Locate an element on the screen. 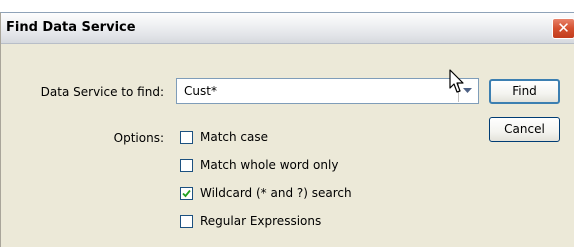 This screenshot has width=574, height=247. find-label: Data Service to find: is located at coordinates (102, 92).